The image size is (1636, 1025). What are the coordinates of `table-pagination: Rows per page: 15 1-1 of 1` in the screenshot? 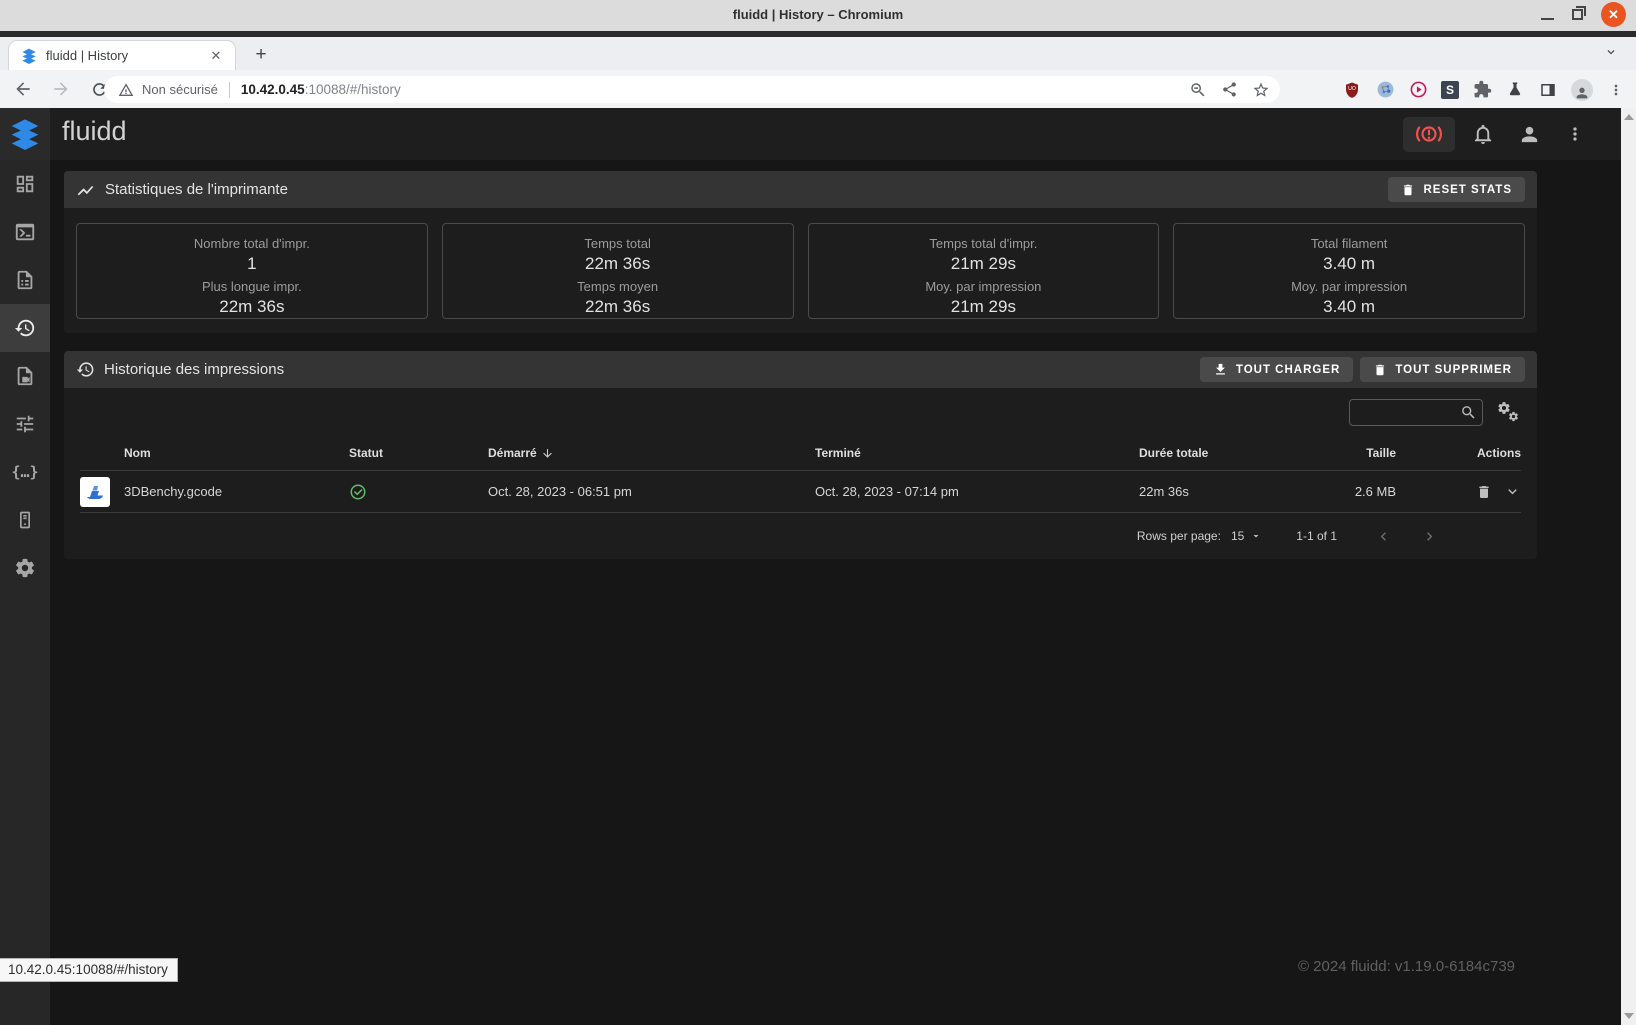 It's located at (800, 536).